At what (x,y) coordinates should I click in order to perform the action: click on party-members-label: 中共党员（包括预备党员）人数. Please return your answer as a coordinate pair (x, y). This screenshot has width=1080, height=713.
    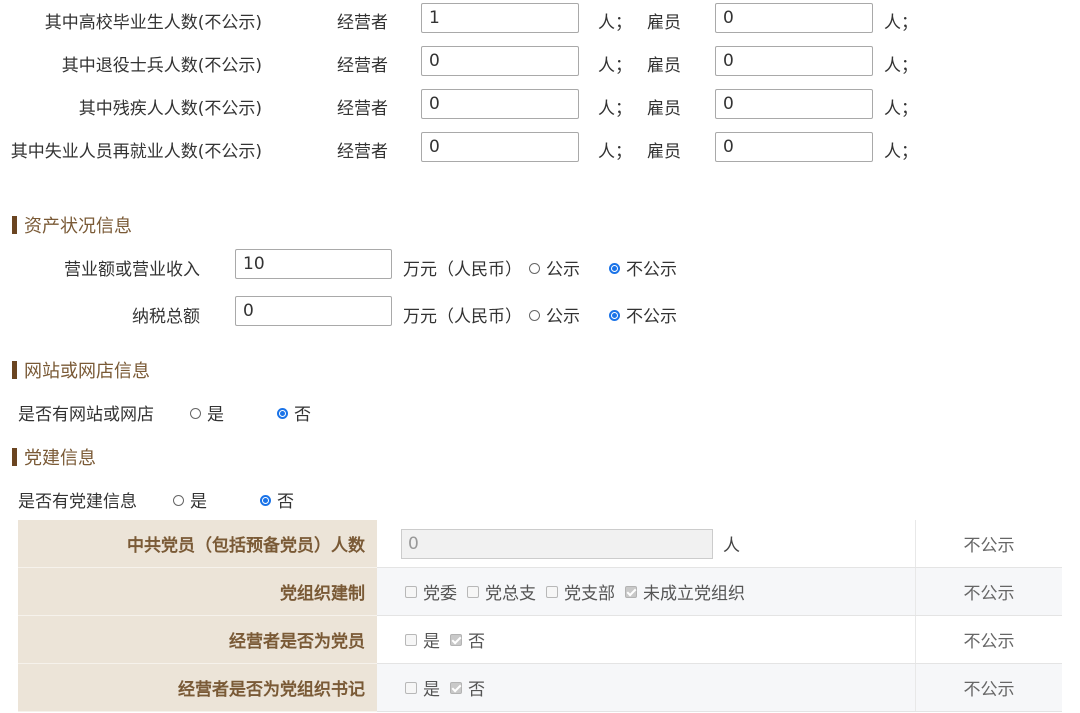
    Looking at the image, I should click on (197, 544).